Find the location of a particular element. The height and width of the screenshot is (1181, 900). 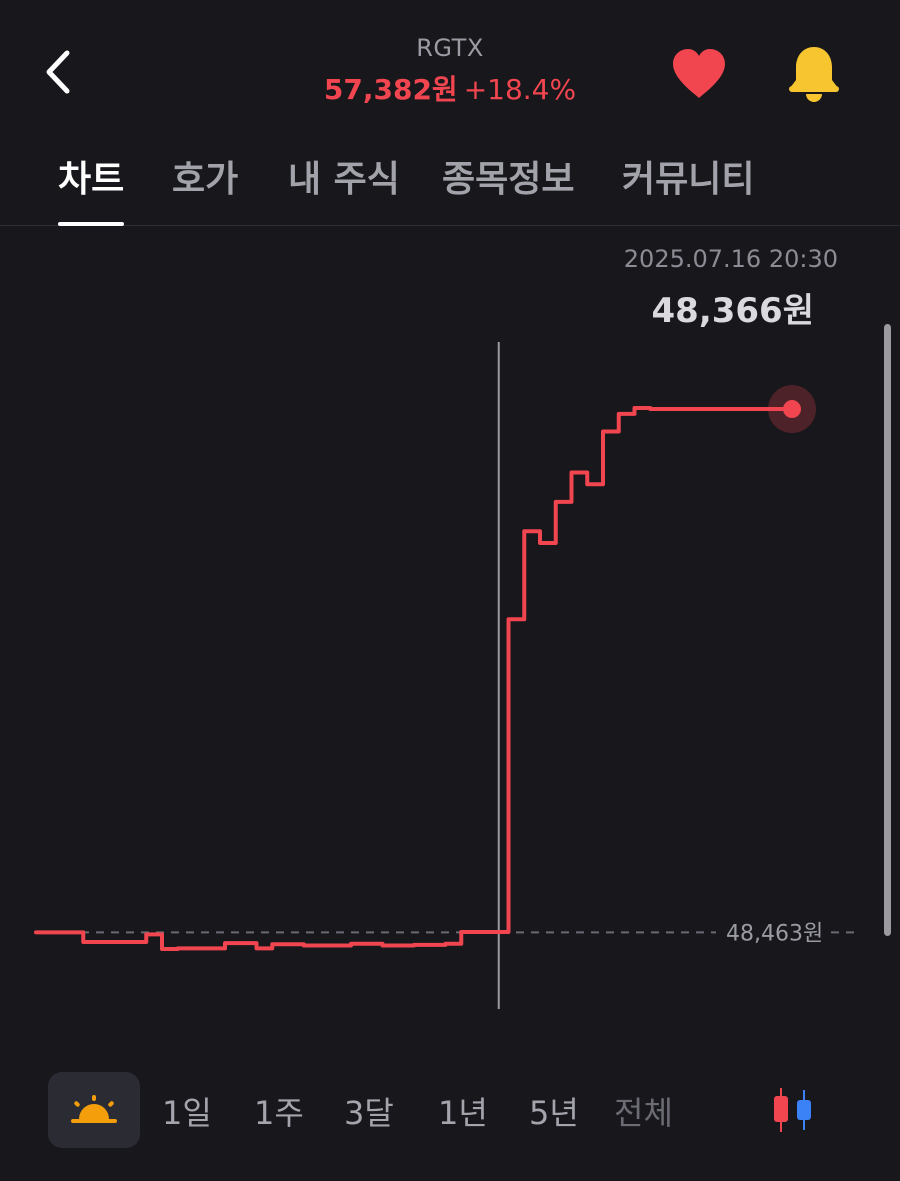

extended-hours-button is located at coordinates (94, 1110).